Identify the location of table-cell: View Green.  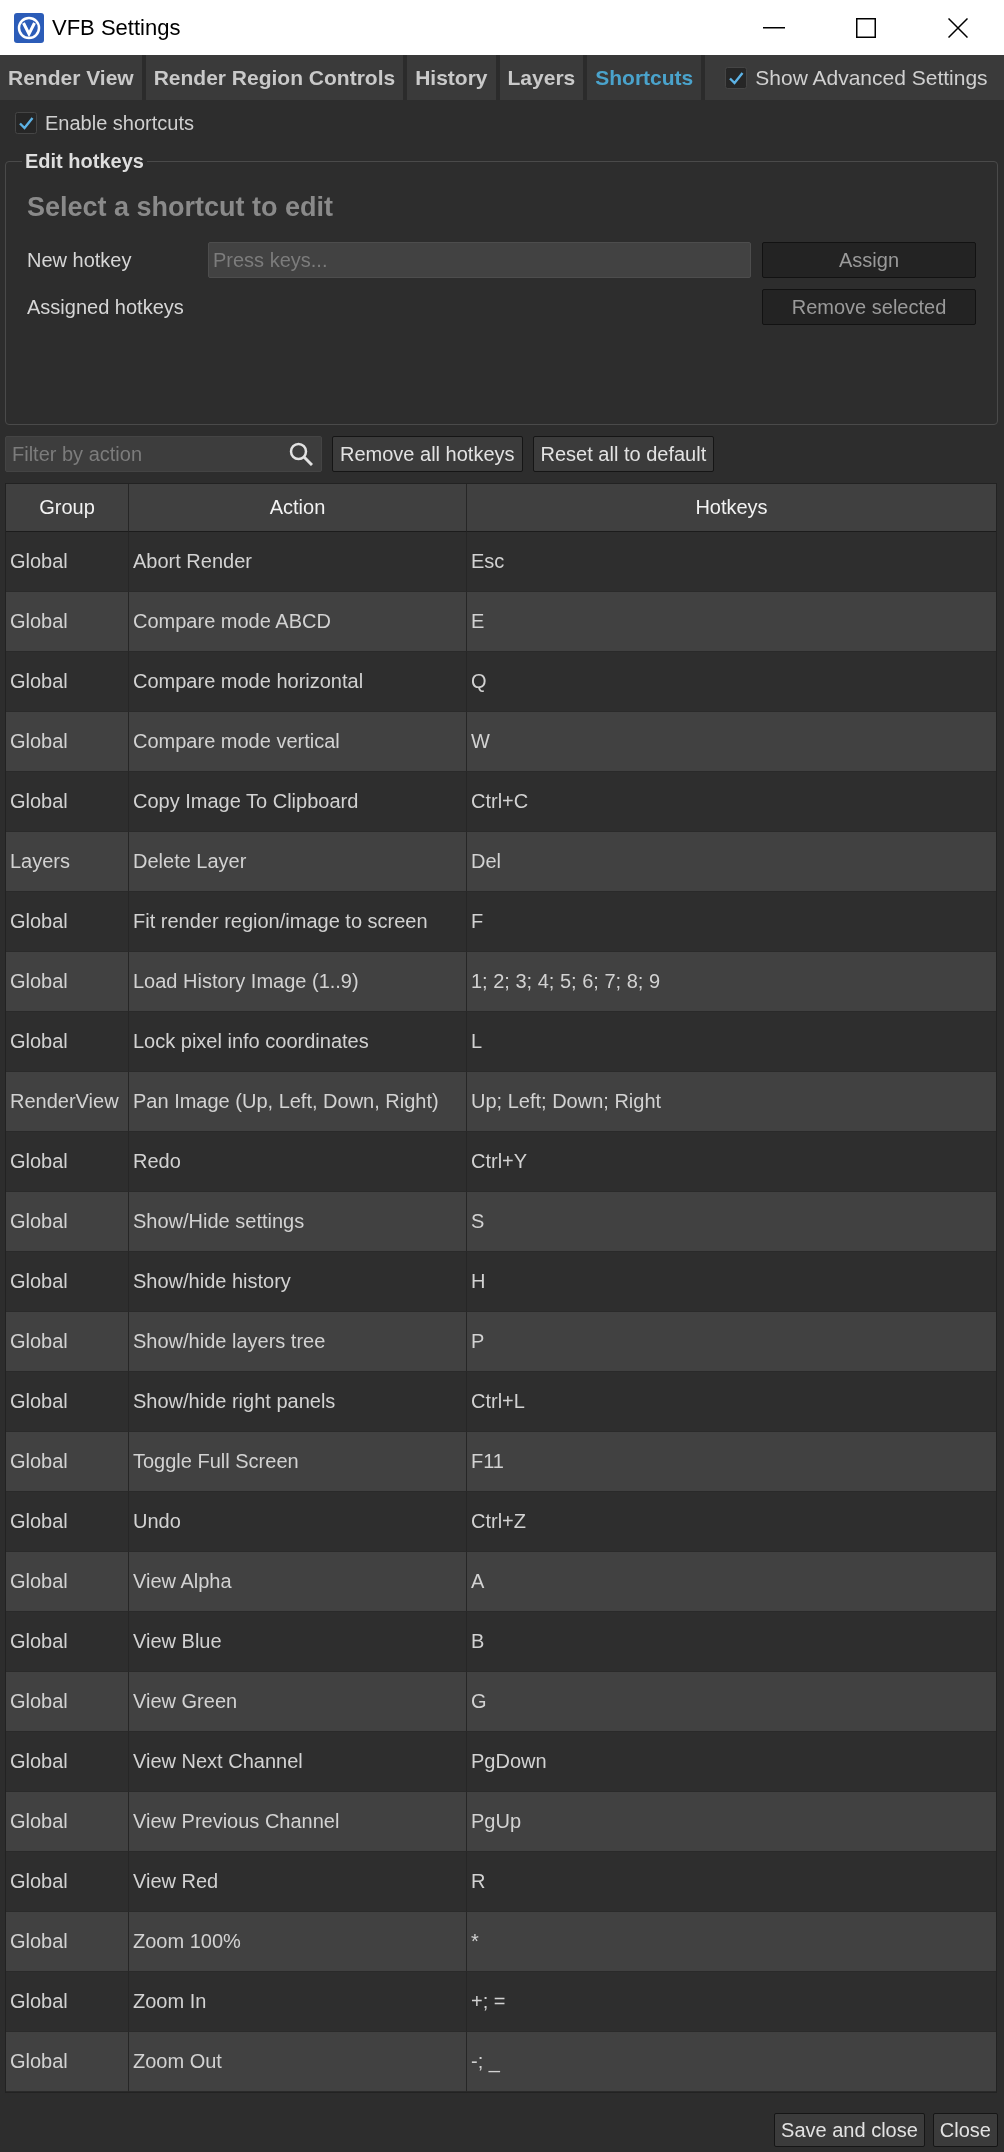
(298, 1702).